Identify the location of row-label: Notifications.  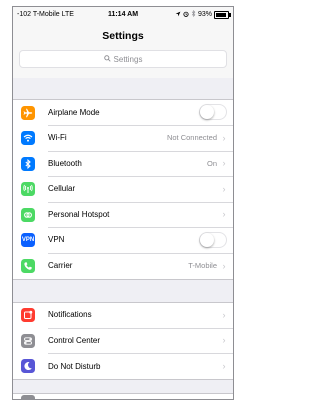
(70, 315).